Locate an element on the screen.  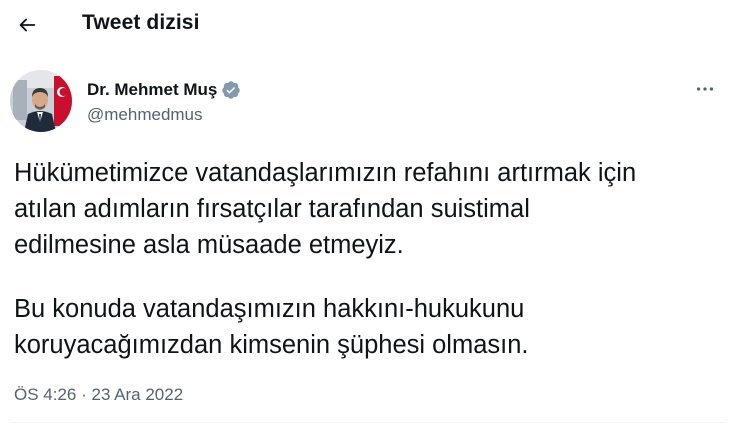
tweet-timestamp: ÖS 4:26 · 23 Ara 2022 is located at coordinates (98, 395).